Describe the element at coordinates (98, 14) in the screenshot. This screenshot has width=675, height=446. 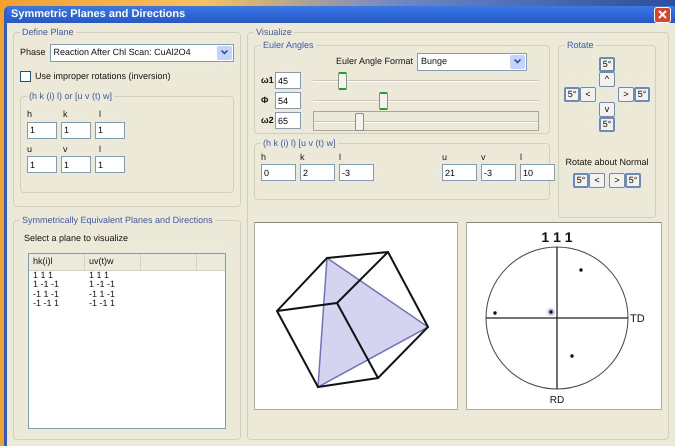
I see `window-title: Symmetric Planes and Directions` at that location.